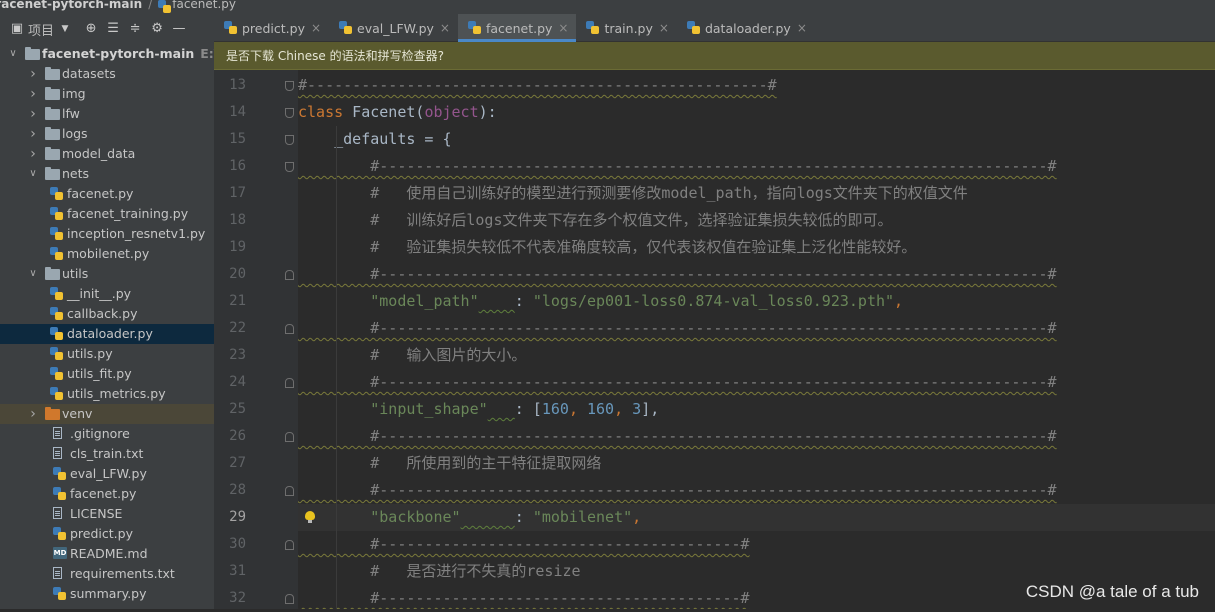 The image size is (1215, 612). I want to click on tab-facenet-py: facenet.py ×, so click(517, 28).